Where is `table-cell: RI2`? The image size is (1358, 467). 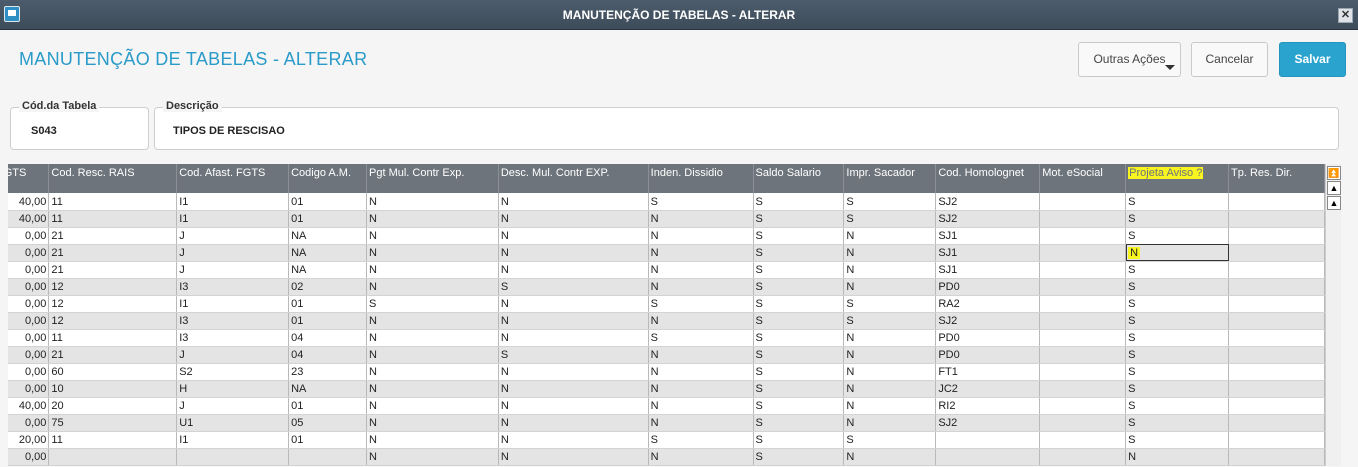
table-cell: RI2 is located at coordinates (988, 406).